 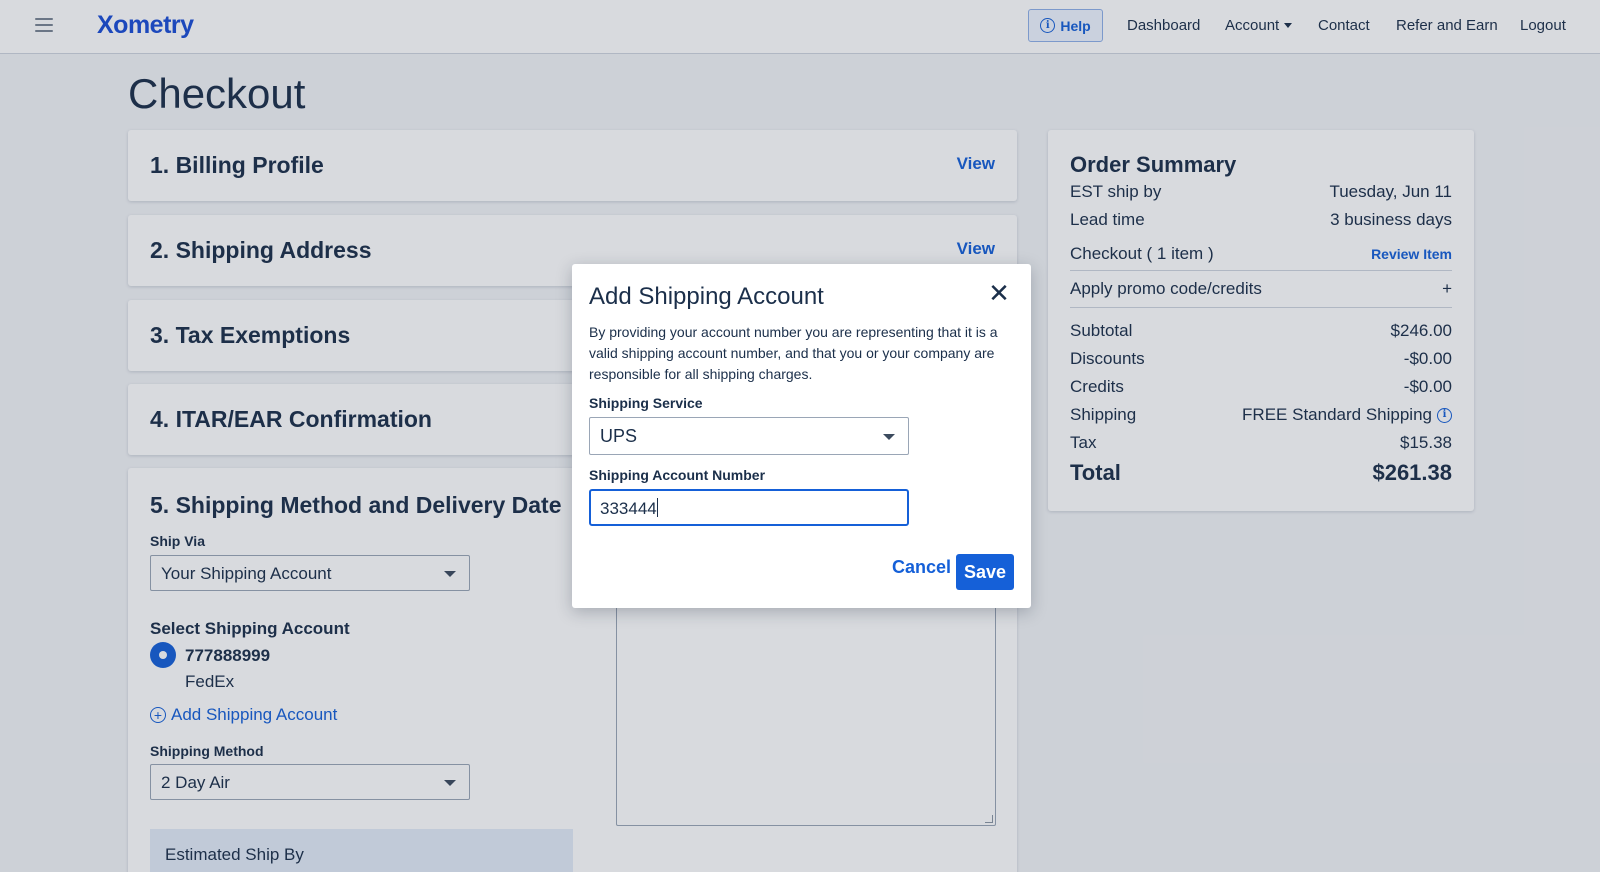 What do you see at coordinates (706, 296) in the screenshot?
I see `modal-title: Add Shipping Account` at bounding box center [706, 296].